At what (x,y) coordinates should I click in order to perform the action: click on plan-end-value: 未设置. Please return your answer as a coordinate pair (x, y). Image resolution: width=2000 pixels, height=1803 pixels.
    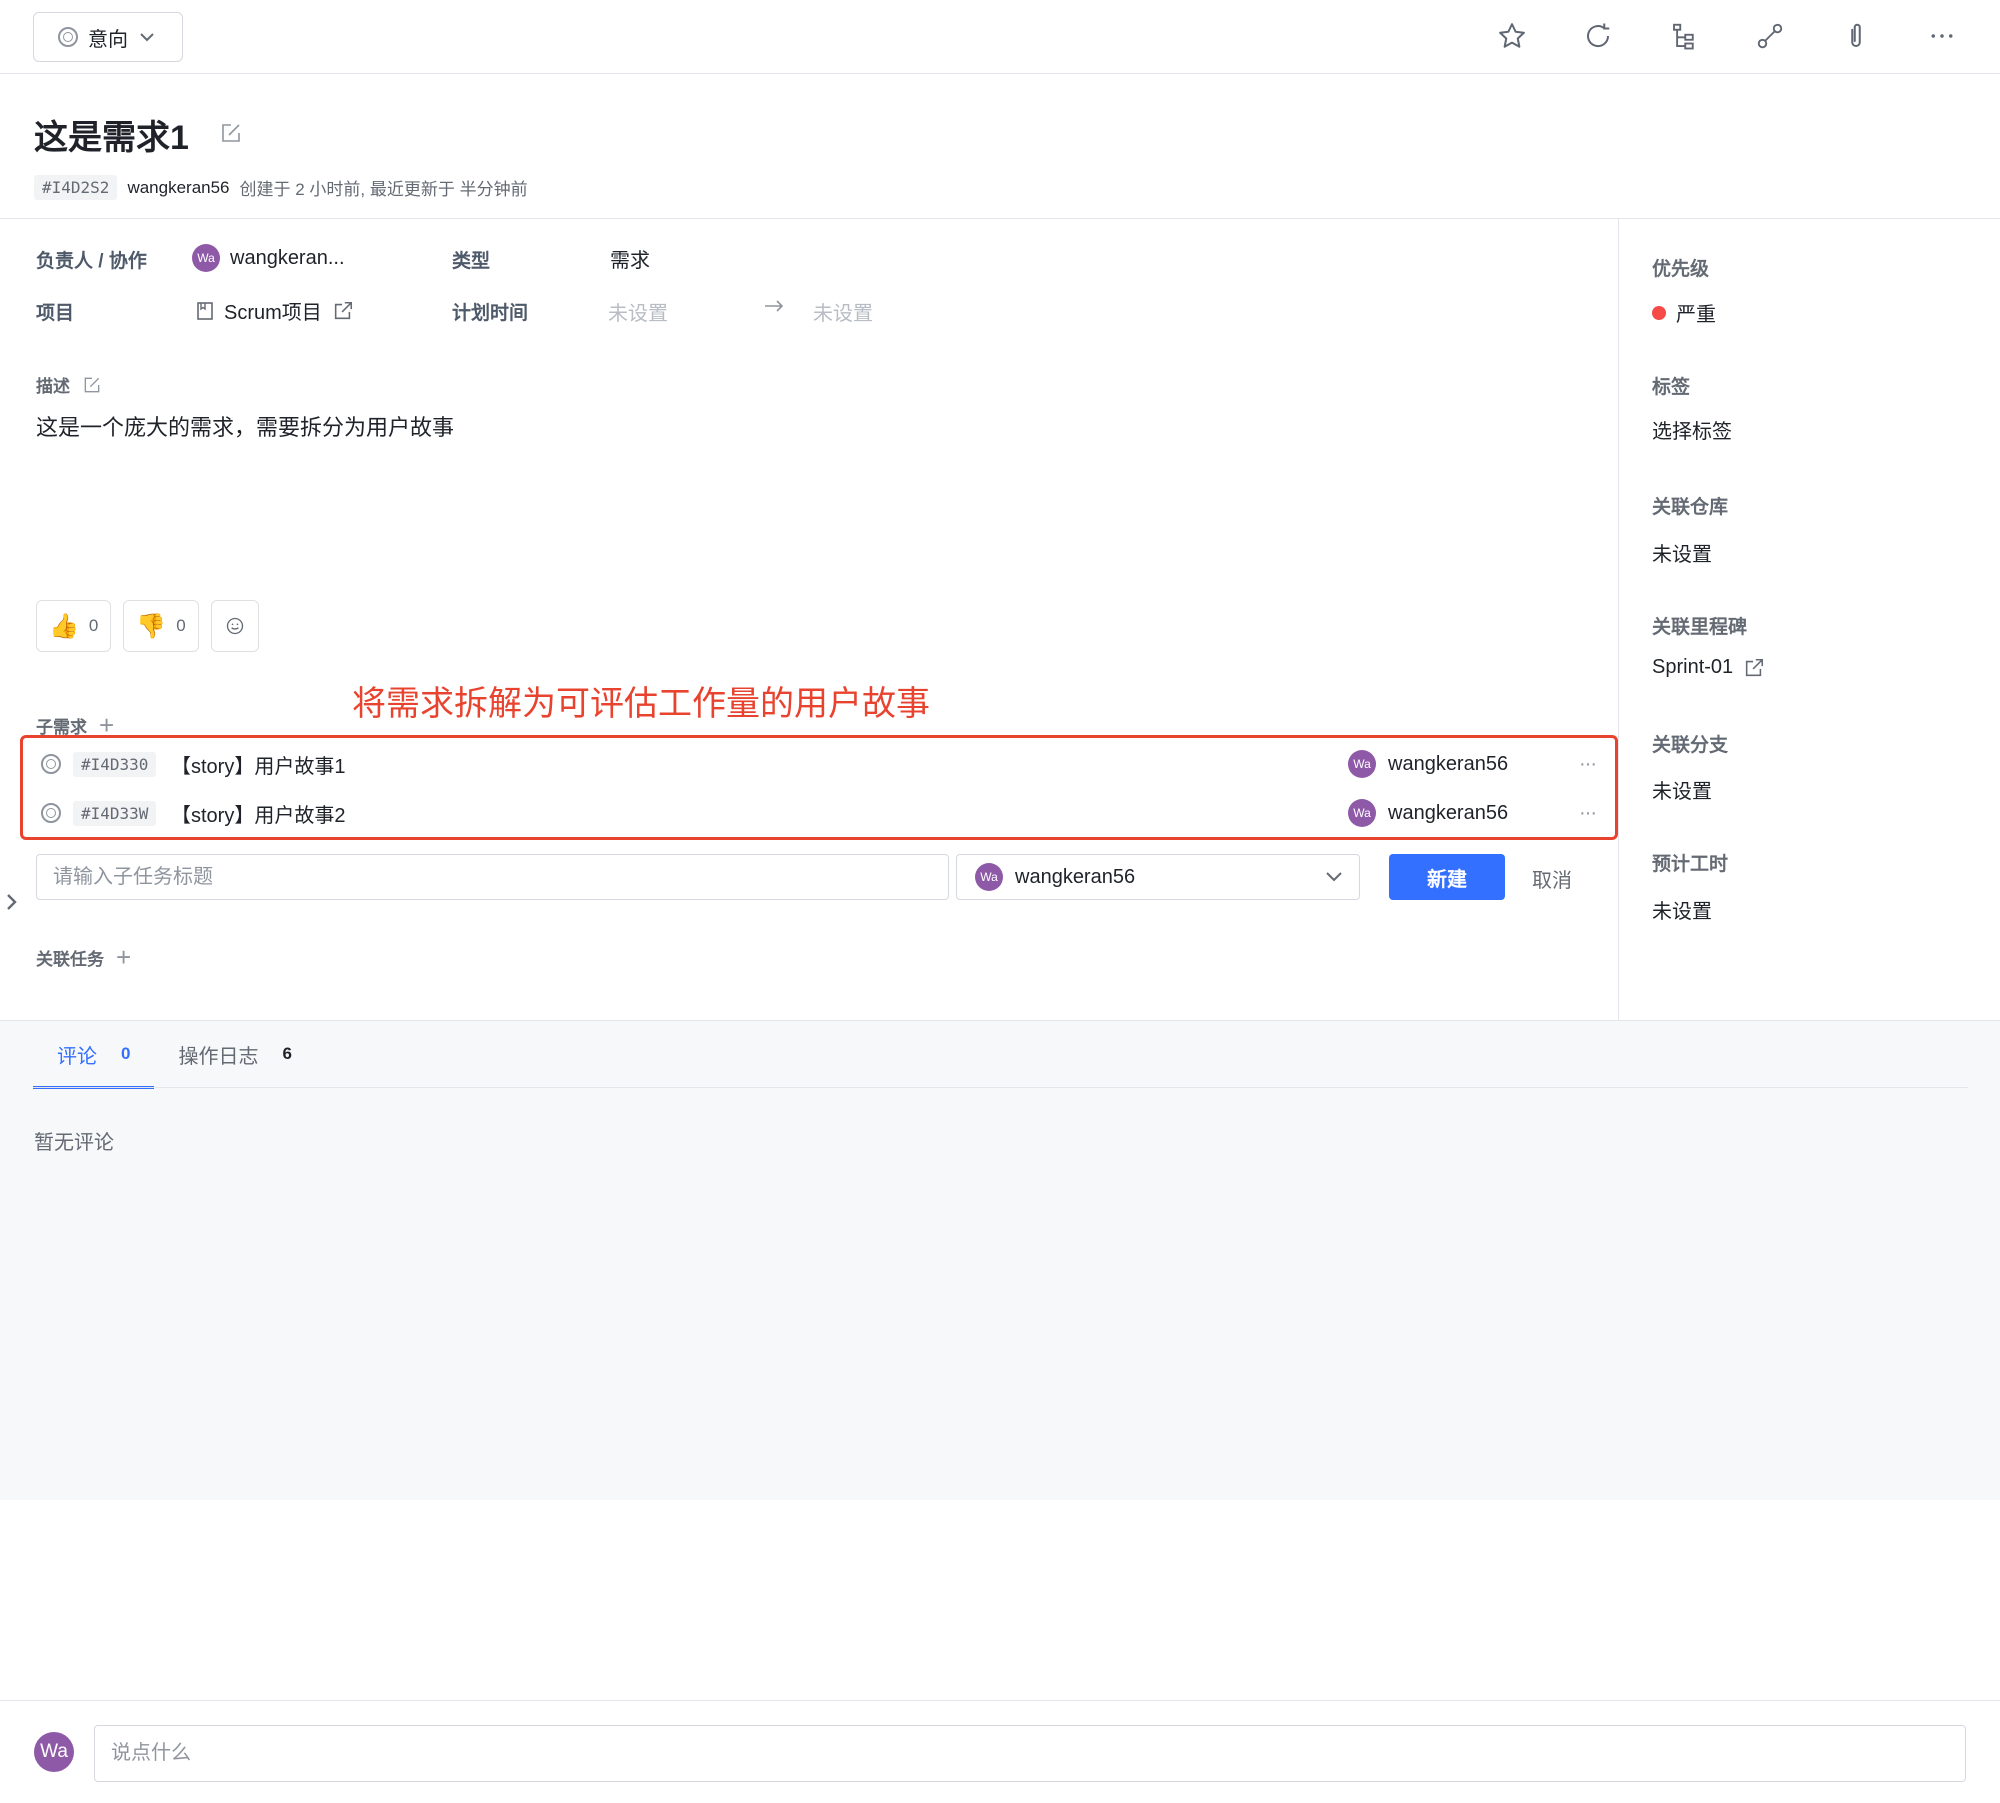
    Looking at the image, I should click on (843, 311).